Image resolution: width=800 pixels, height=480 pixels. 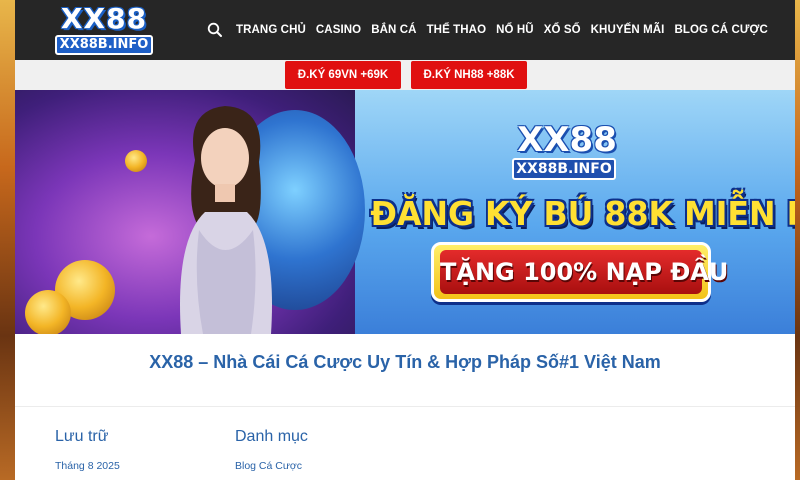 What do you see at coordinates (562, 30) in the screenshot?
I see `nav-item-xo-so: XỔ SỐ` at bounding box center [562, 30].